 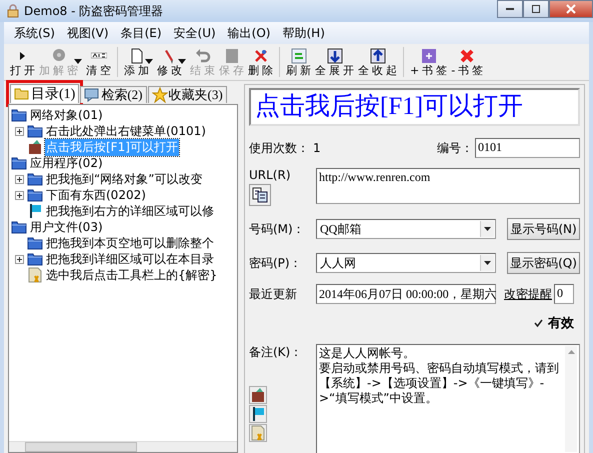 What do you see at coordinates (543, 263) in the screenshot?
I see `show-password-button: 显示密码(Q)` at bounding box center [543, 263].